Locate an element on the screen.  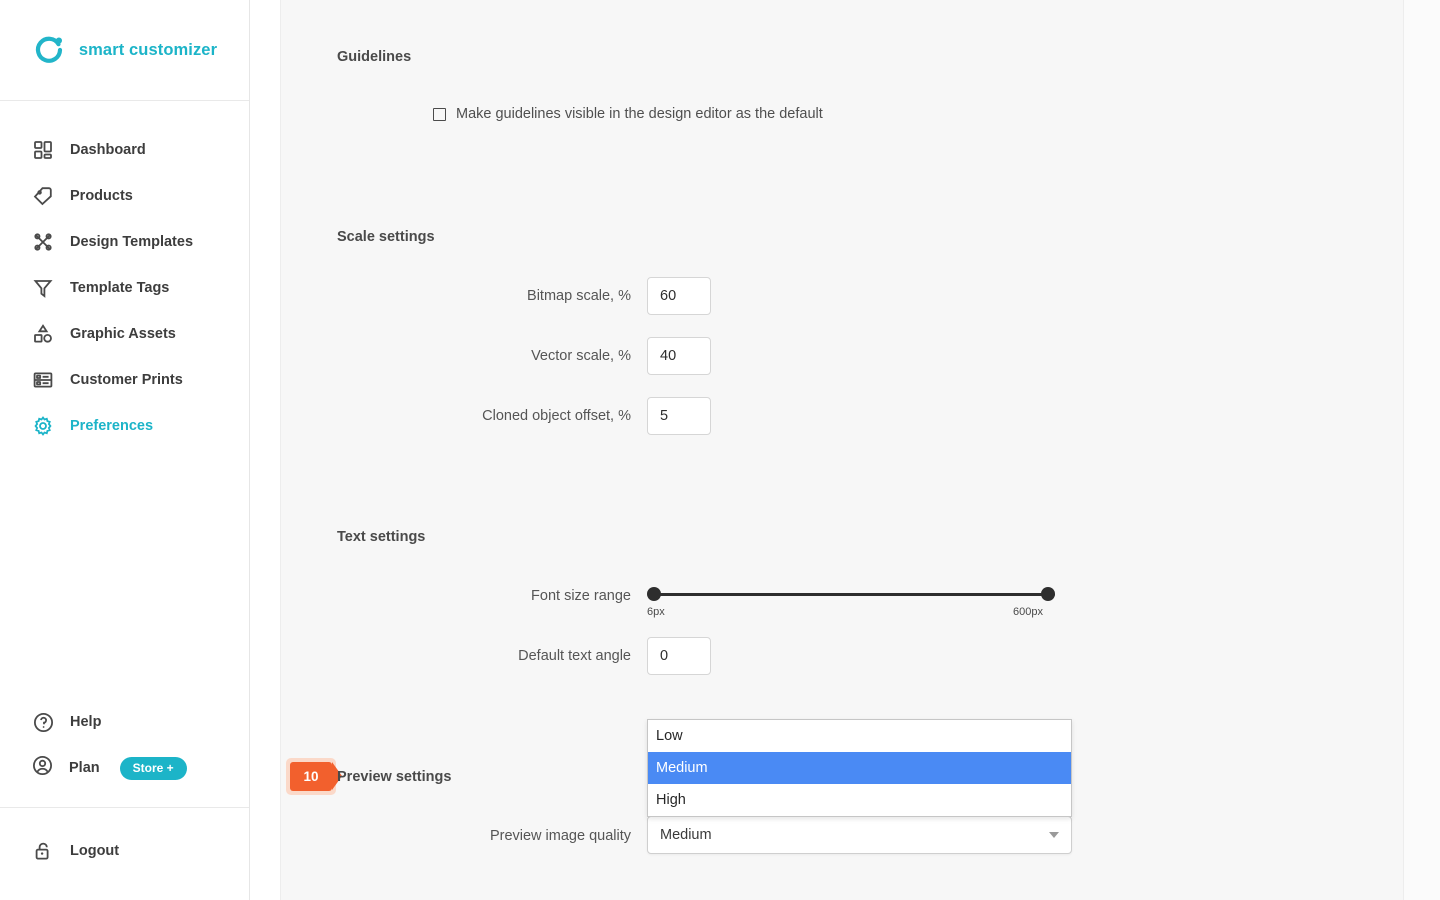
funnel-icon is located at coordinates (43, 288).